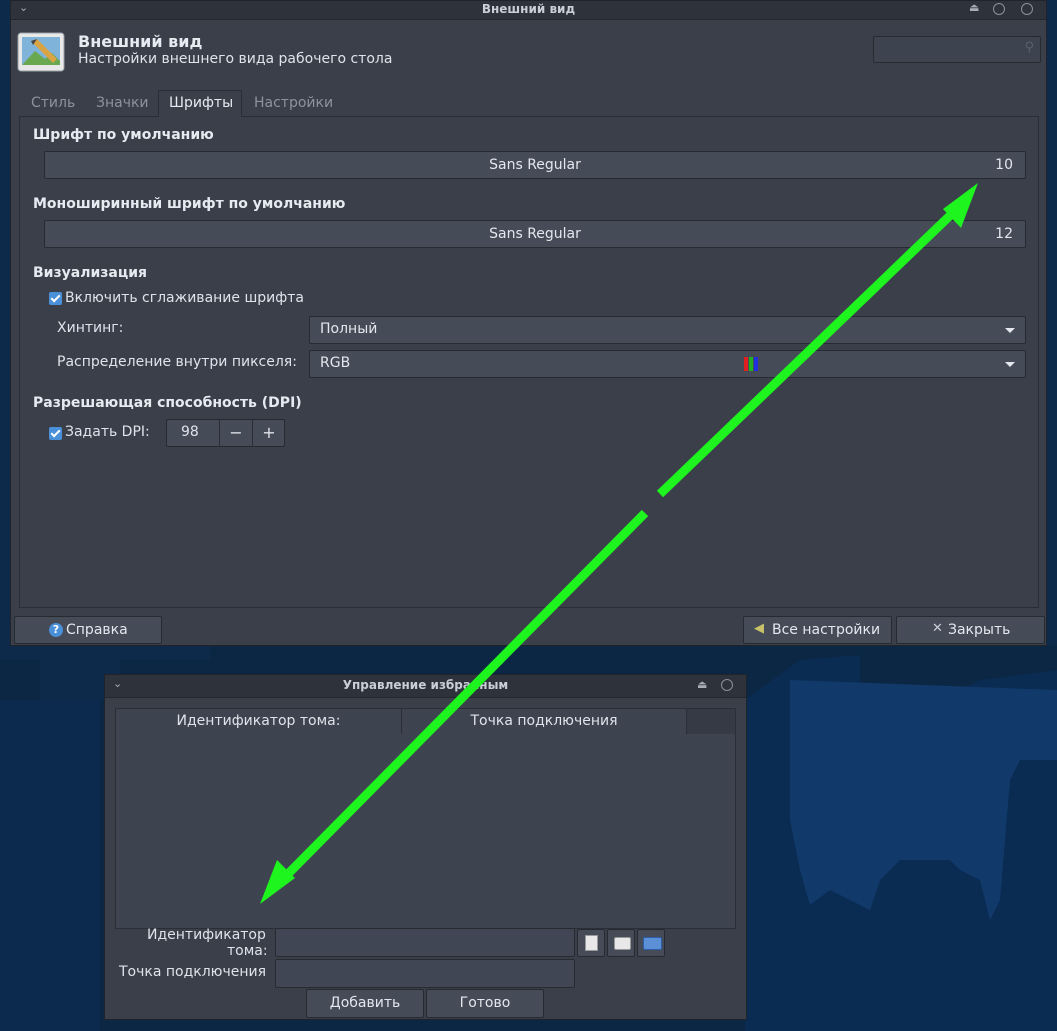 This screenshot has height=1031, width=1057. I want to click on arrow-segment-lower, so click(462, 697).